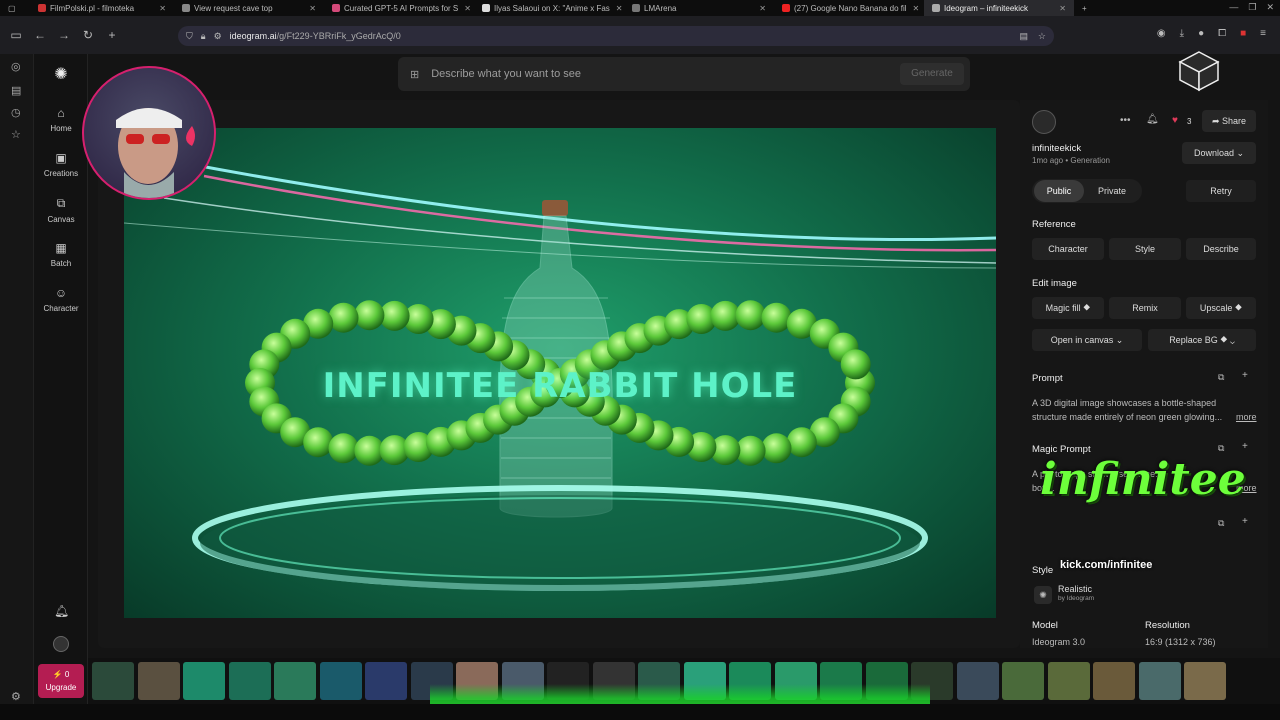 The image size is (1280, 720). Describe the element at coordinates (1243, 33) in the screenshot. I see `record-icon: ■` at that location.